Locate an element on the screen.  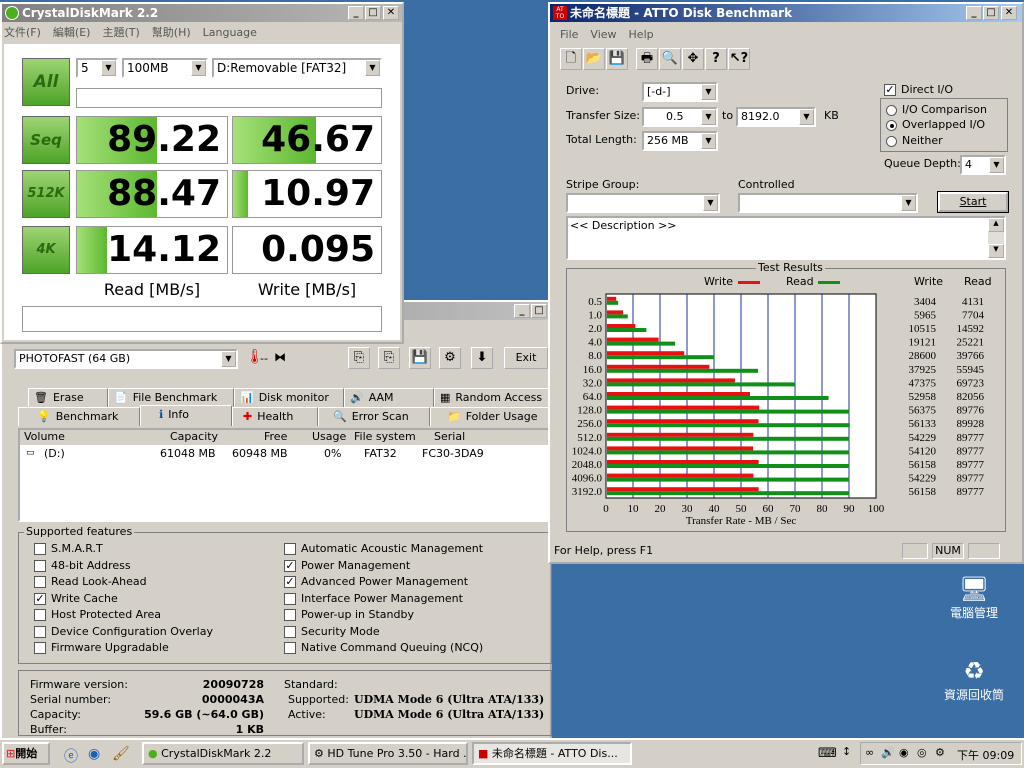
print-preview-icon: 🔍 is located at coordinates (670, 59).